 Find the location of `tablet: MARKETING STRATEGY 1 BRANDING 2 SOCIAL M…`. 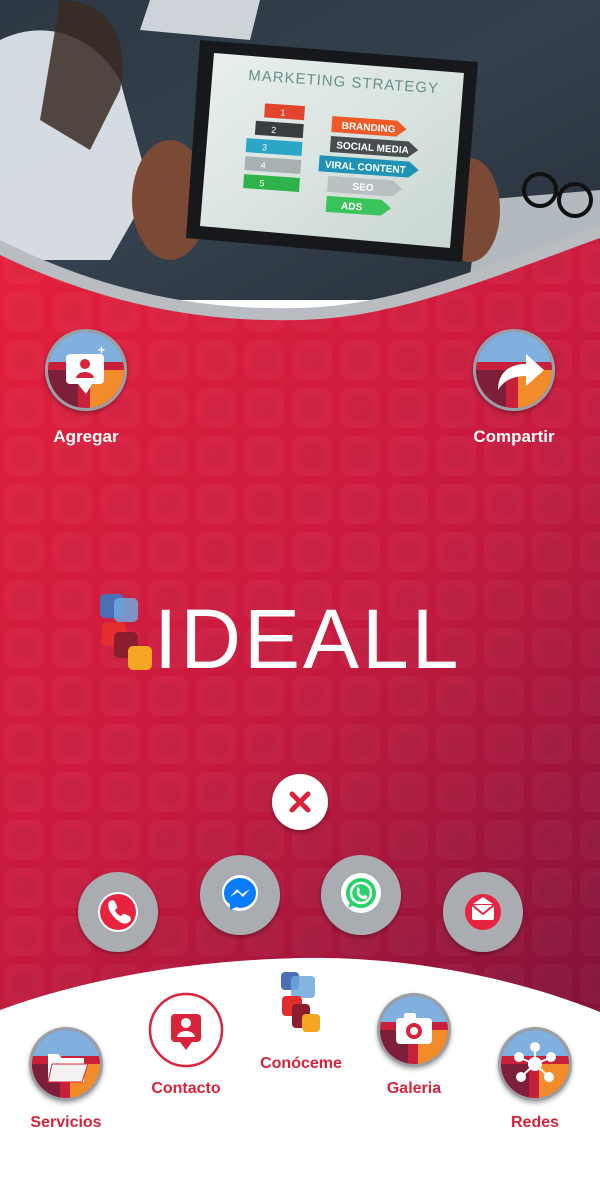

tablet: MARKETING STRATEGY 1 BRANDING 2 SOCIAL M… is located at coordinates (332, 151).